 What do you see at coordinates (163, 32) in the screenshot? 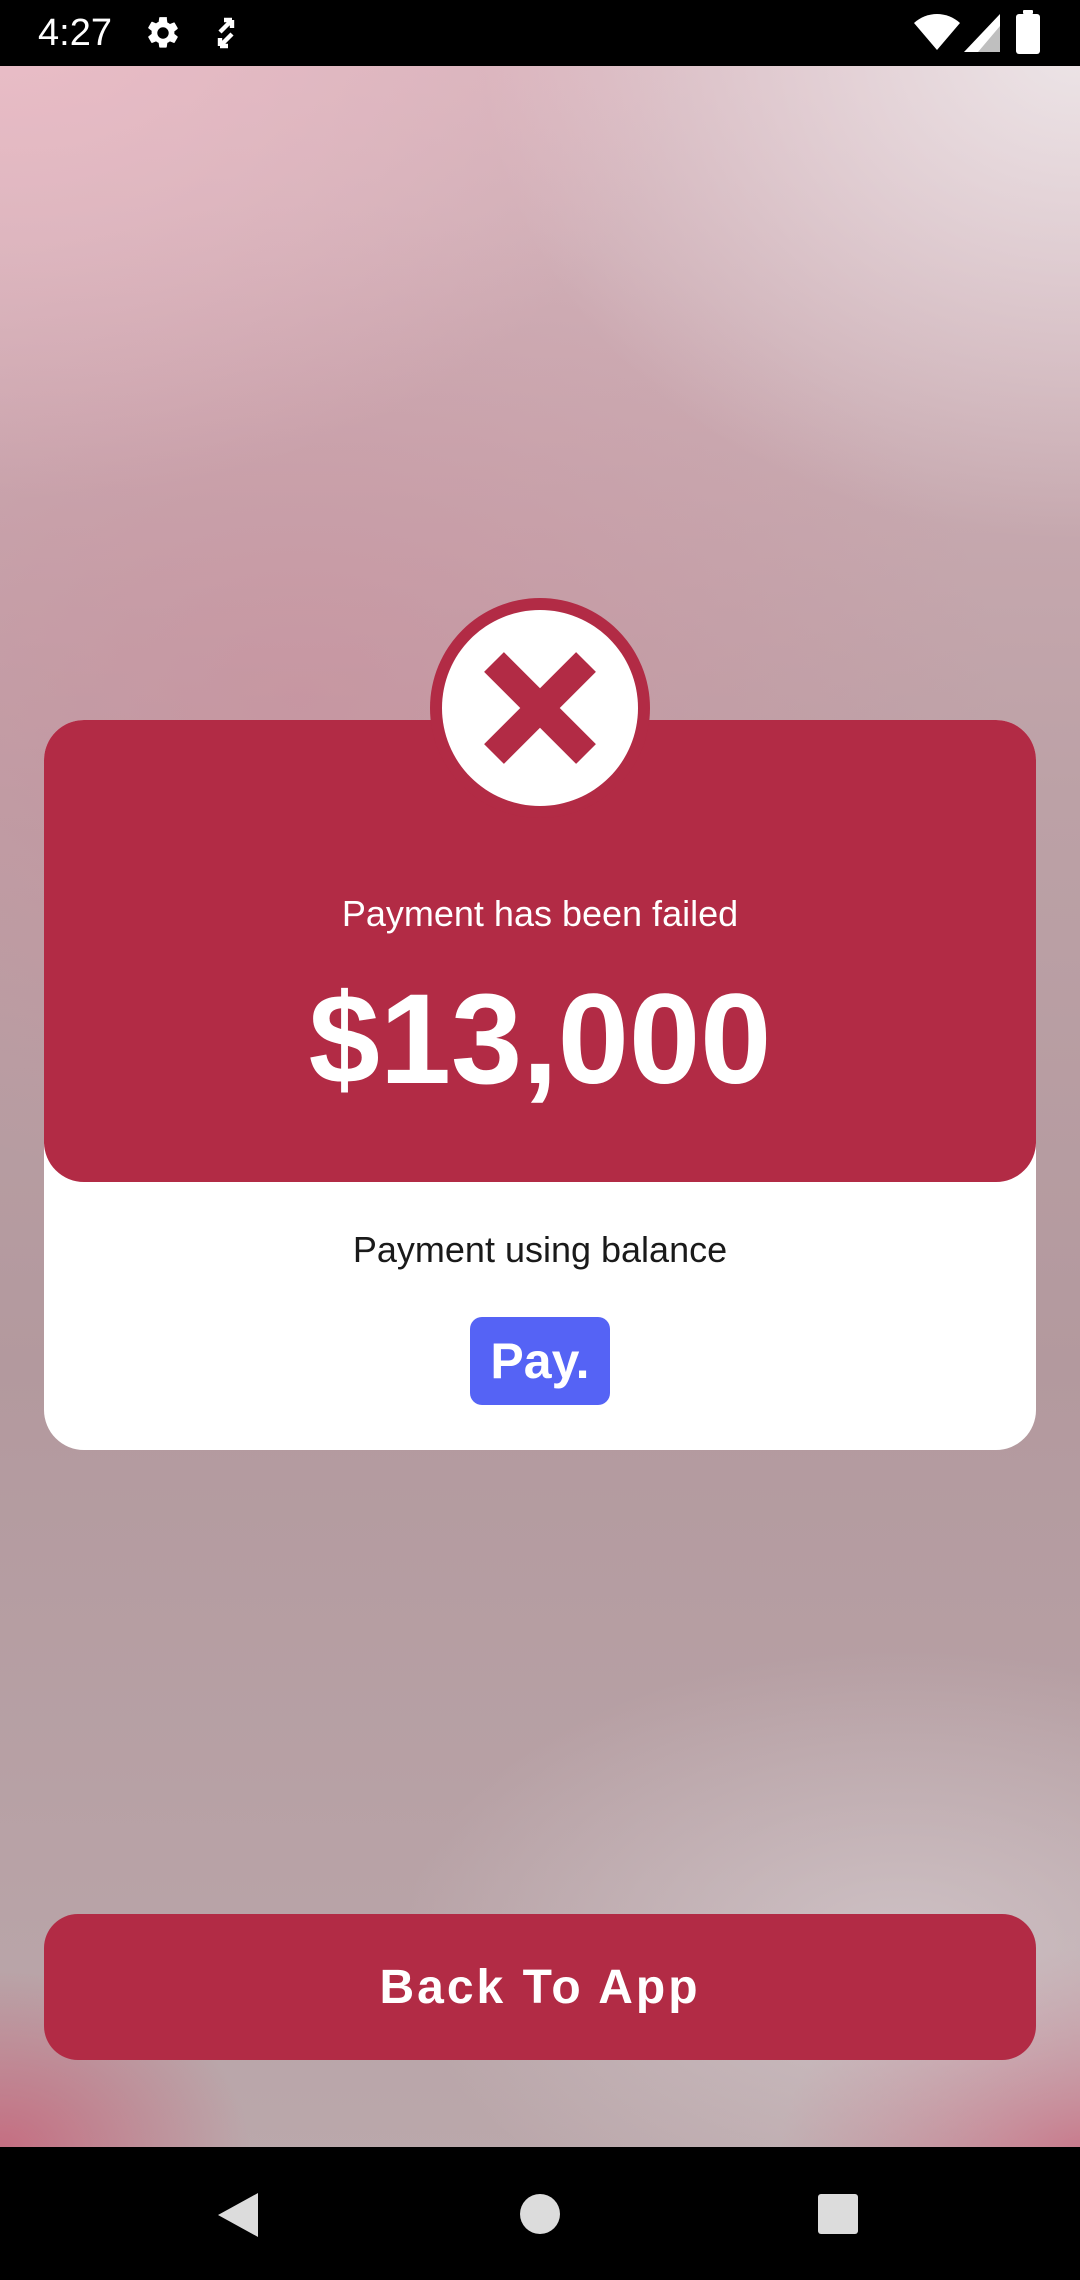
I see `gear-icon` at bounding box center [163, 32].